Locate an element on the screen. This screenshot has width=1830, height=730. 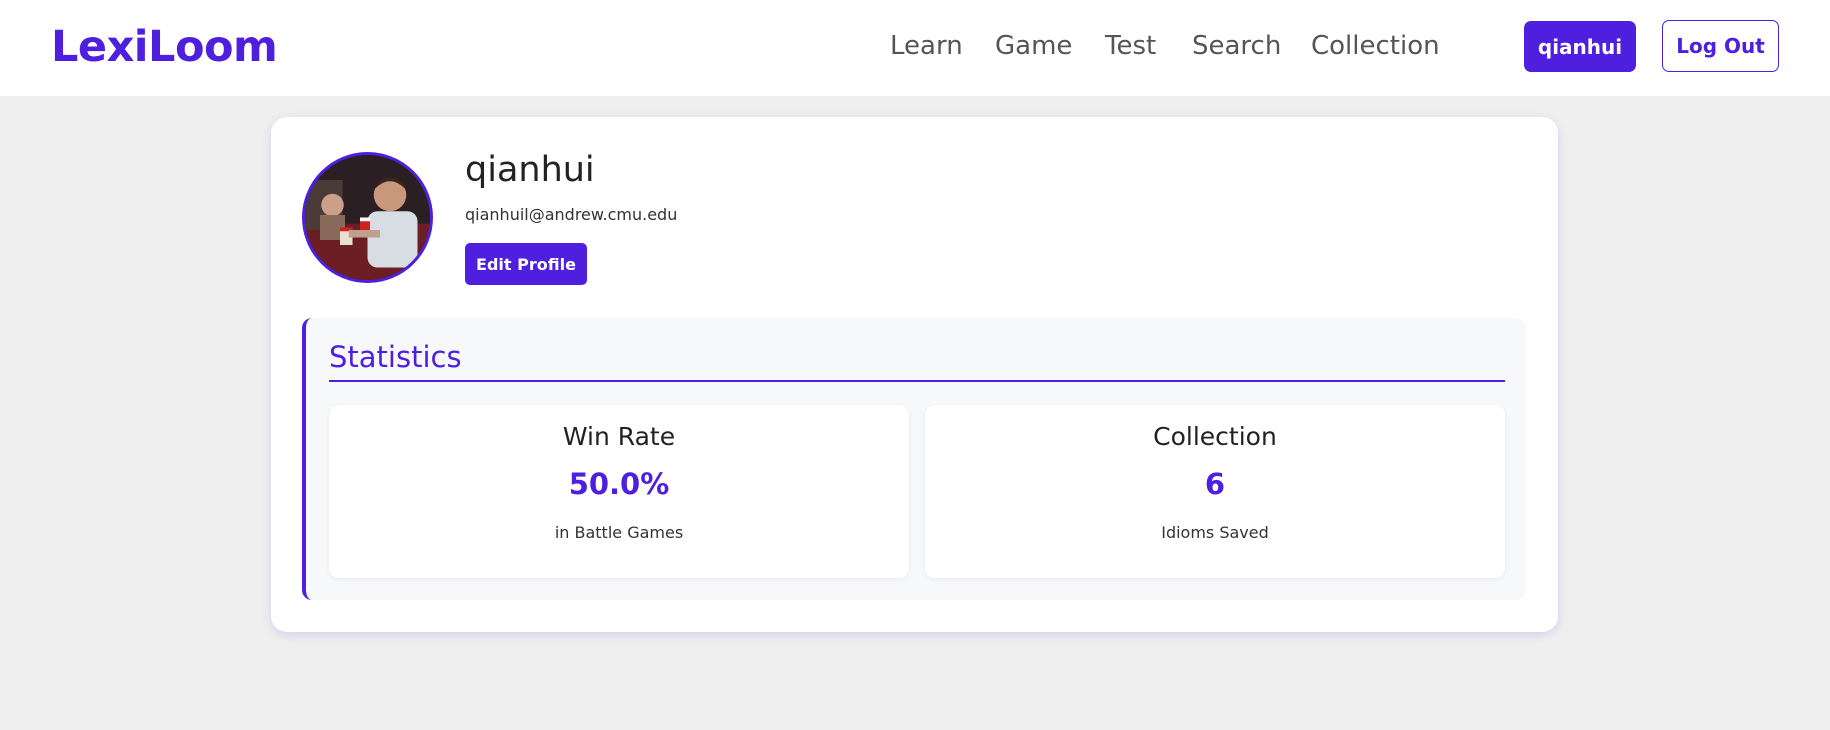
user-profile-button: qianhui is located at coordinates (1580, 46).